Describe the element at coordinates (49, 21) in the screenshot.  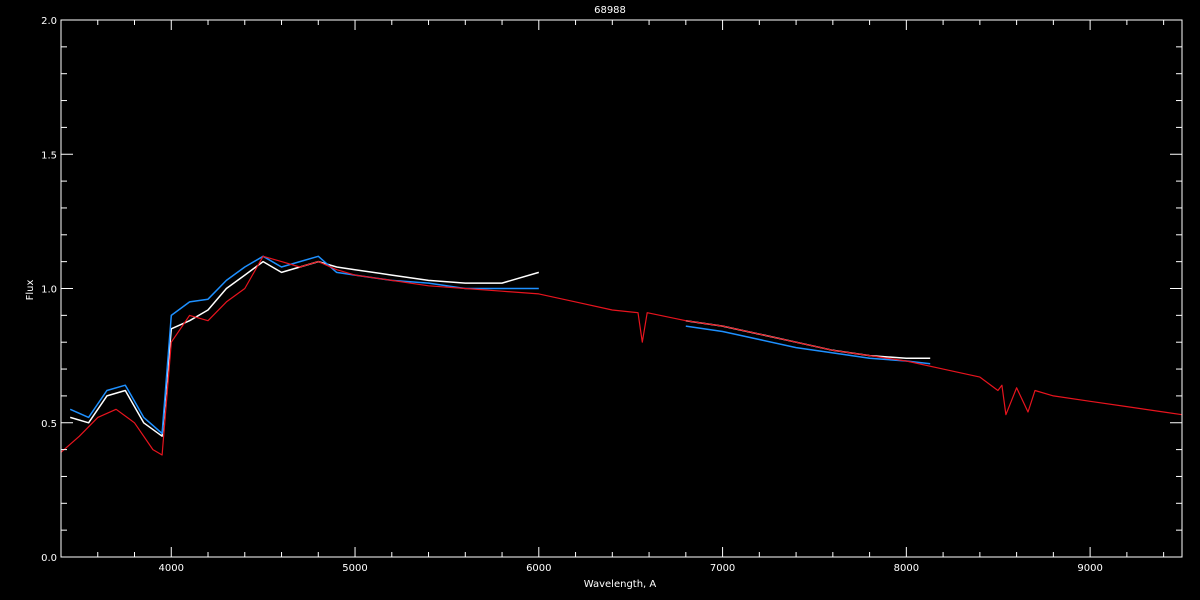
I see `y-tick-label: 2.0` at that location.